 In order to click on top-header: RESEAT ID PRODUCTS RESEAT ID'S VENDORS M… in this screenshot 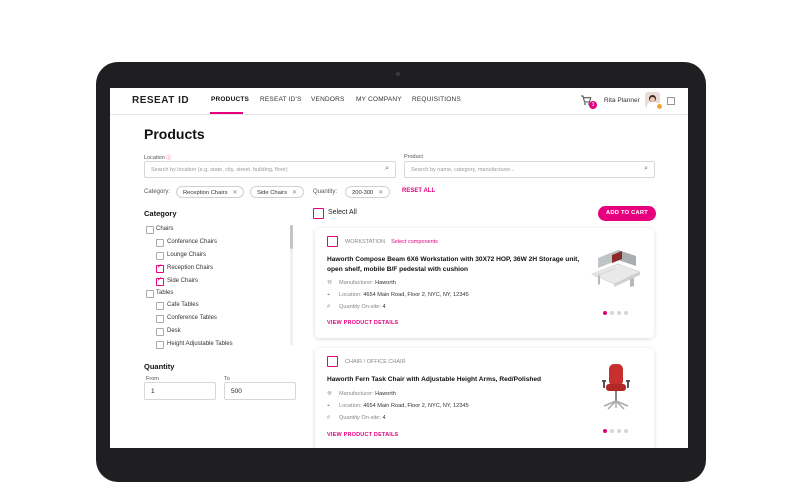, I will do `click(399, 101)`.